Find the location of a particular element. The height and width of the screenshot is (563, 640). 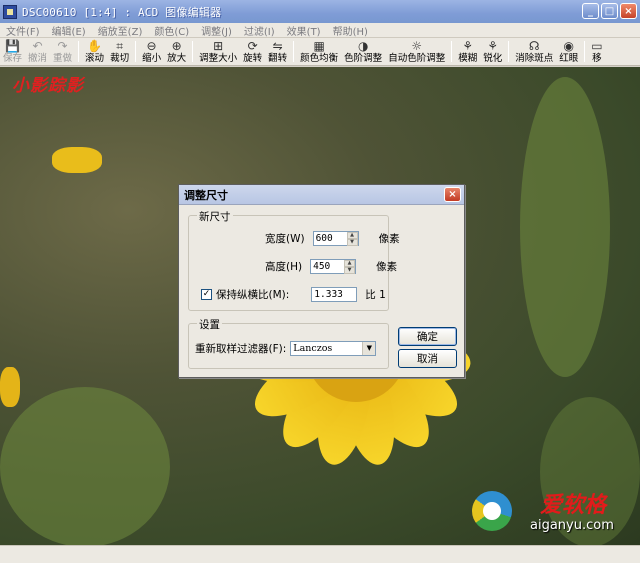

flip-icon: ⇋ is located at coordinates (277, 46).